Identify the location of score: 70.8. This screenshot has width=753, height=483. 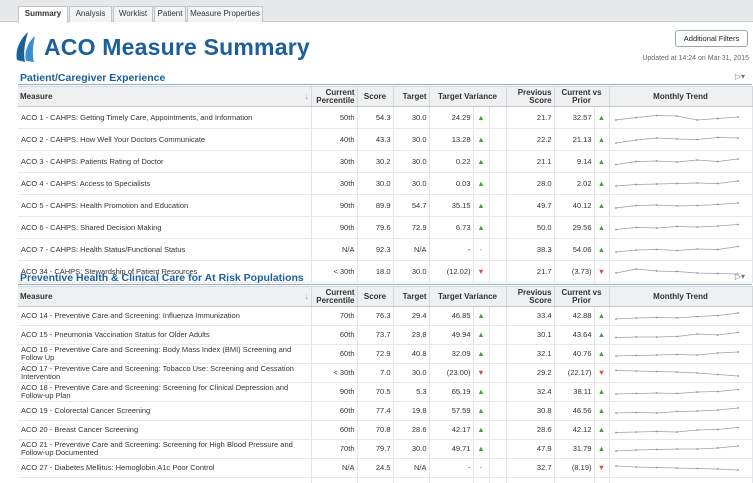
(375, 430).